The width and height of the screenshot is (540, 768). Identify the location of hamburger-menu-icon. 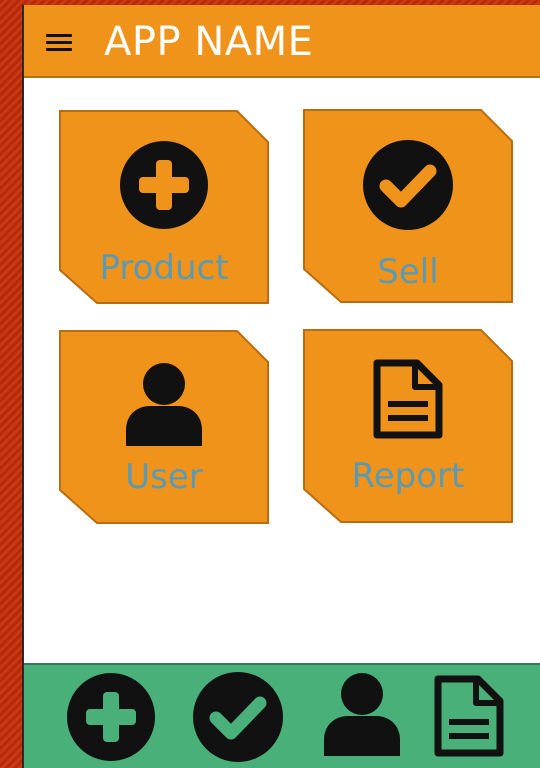
(59, 43).